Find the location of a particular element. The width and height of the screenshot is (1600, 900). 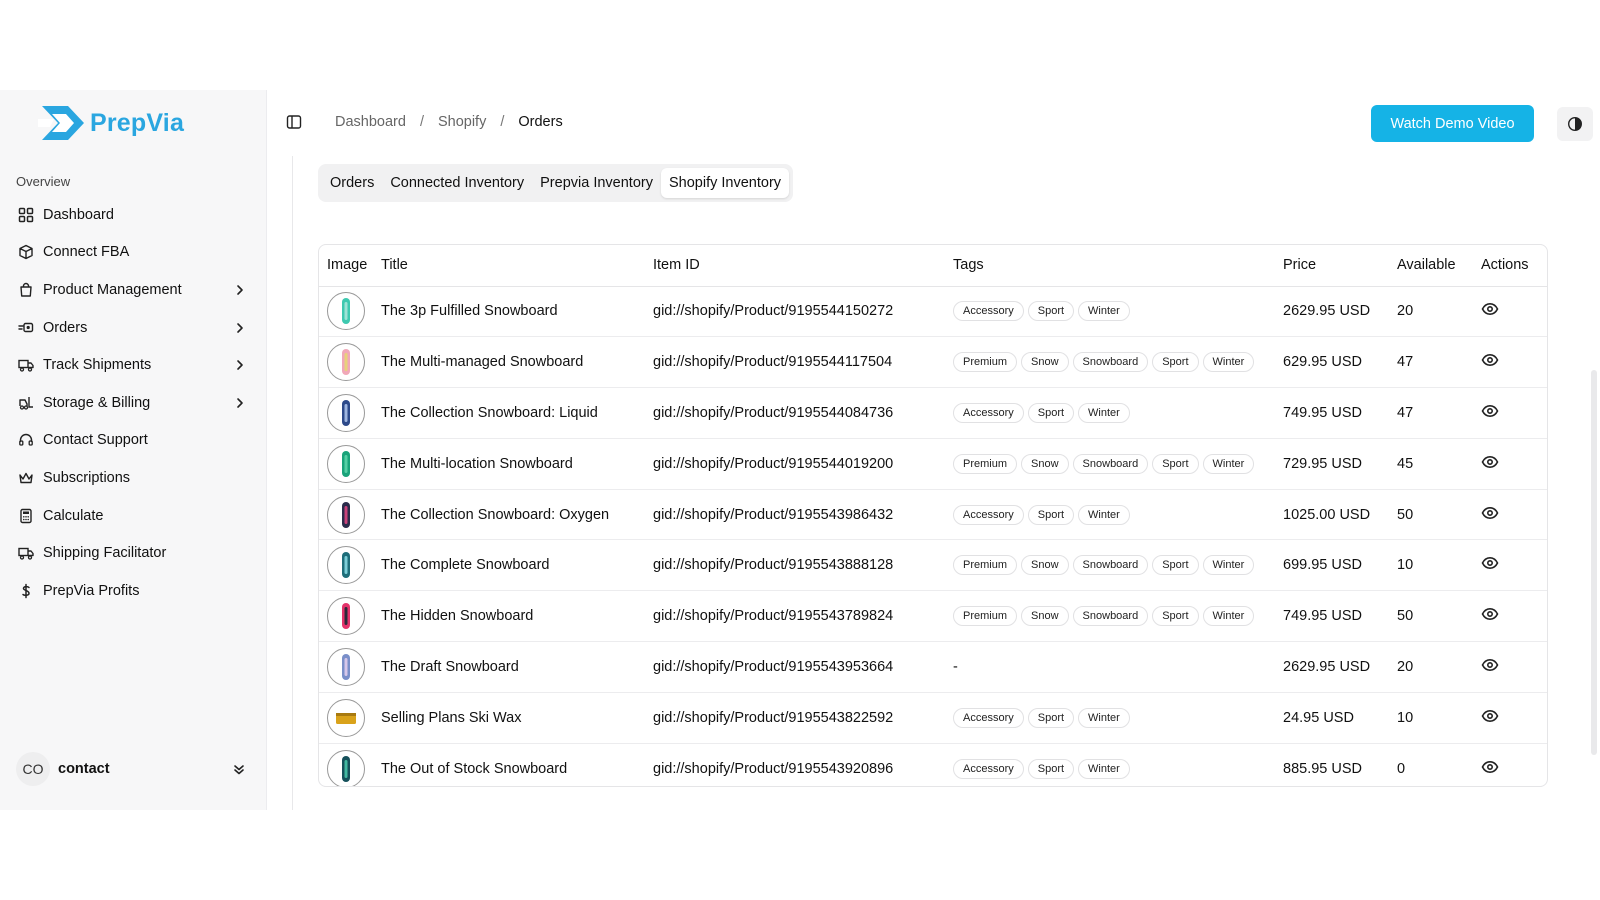

cell-price: 699.95 USD is located at coordinates (1340, 565).